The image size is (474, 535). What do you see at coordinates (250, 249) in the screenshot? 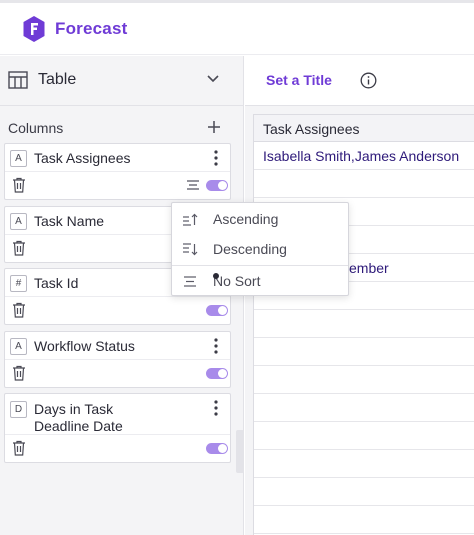
I see `sort-option-label: Descending` at bounding box center [250, 249].